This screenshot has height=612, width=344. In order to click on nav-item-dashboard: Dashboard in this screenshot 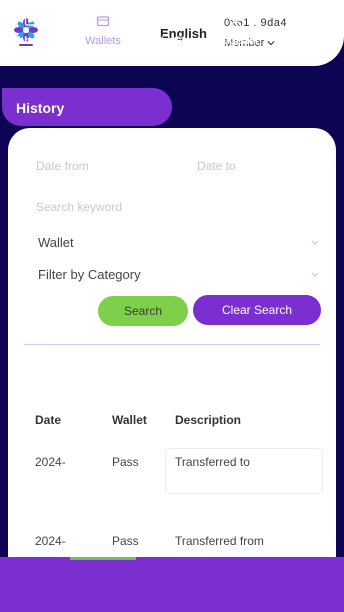, I will do `click(31, 27)`.